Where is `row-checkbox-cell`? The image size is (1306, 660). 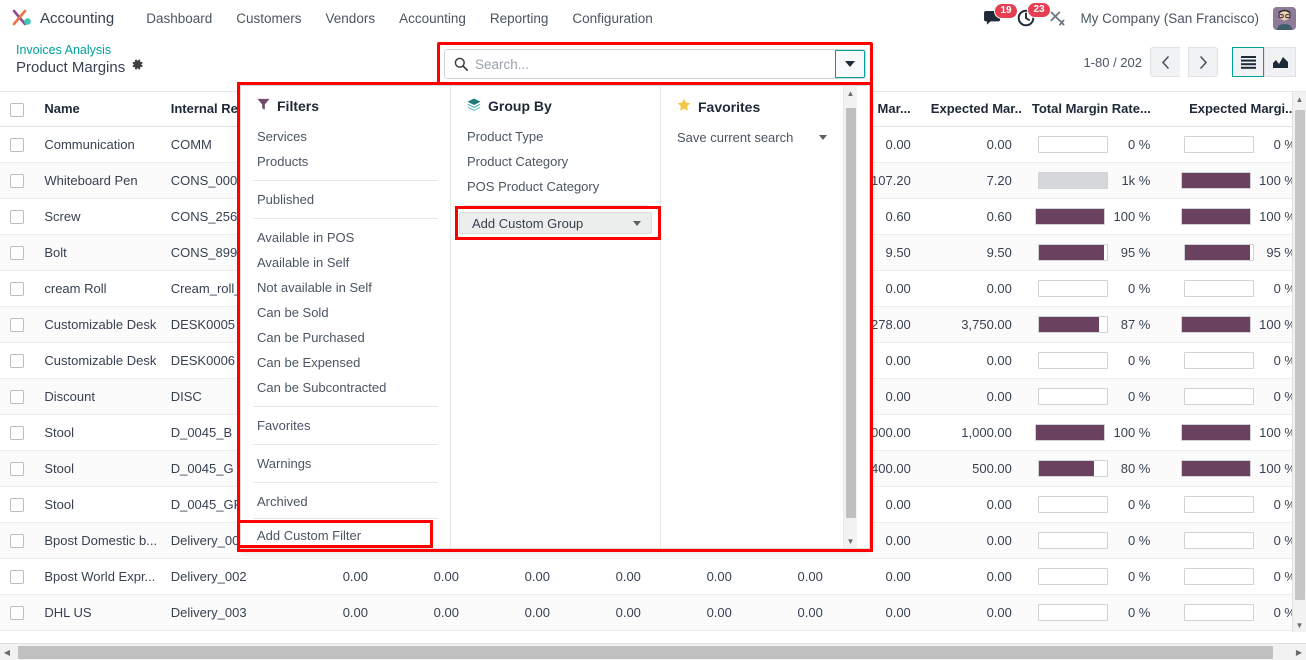
row-checkbox-cell is located at coordinates (17, 252).